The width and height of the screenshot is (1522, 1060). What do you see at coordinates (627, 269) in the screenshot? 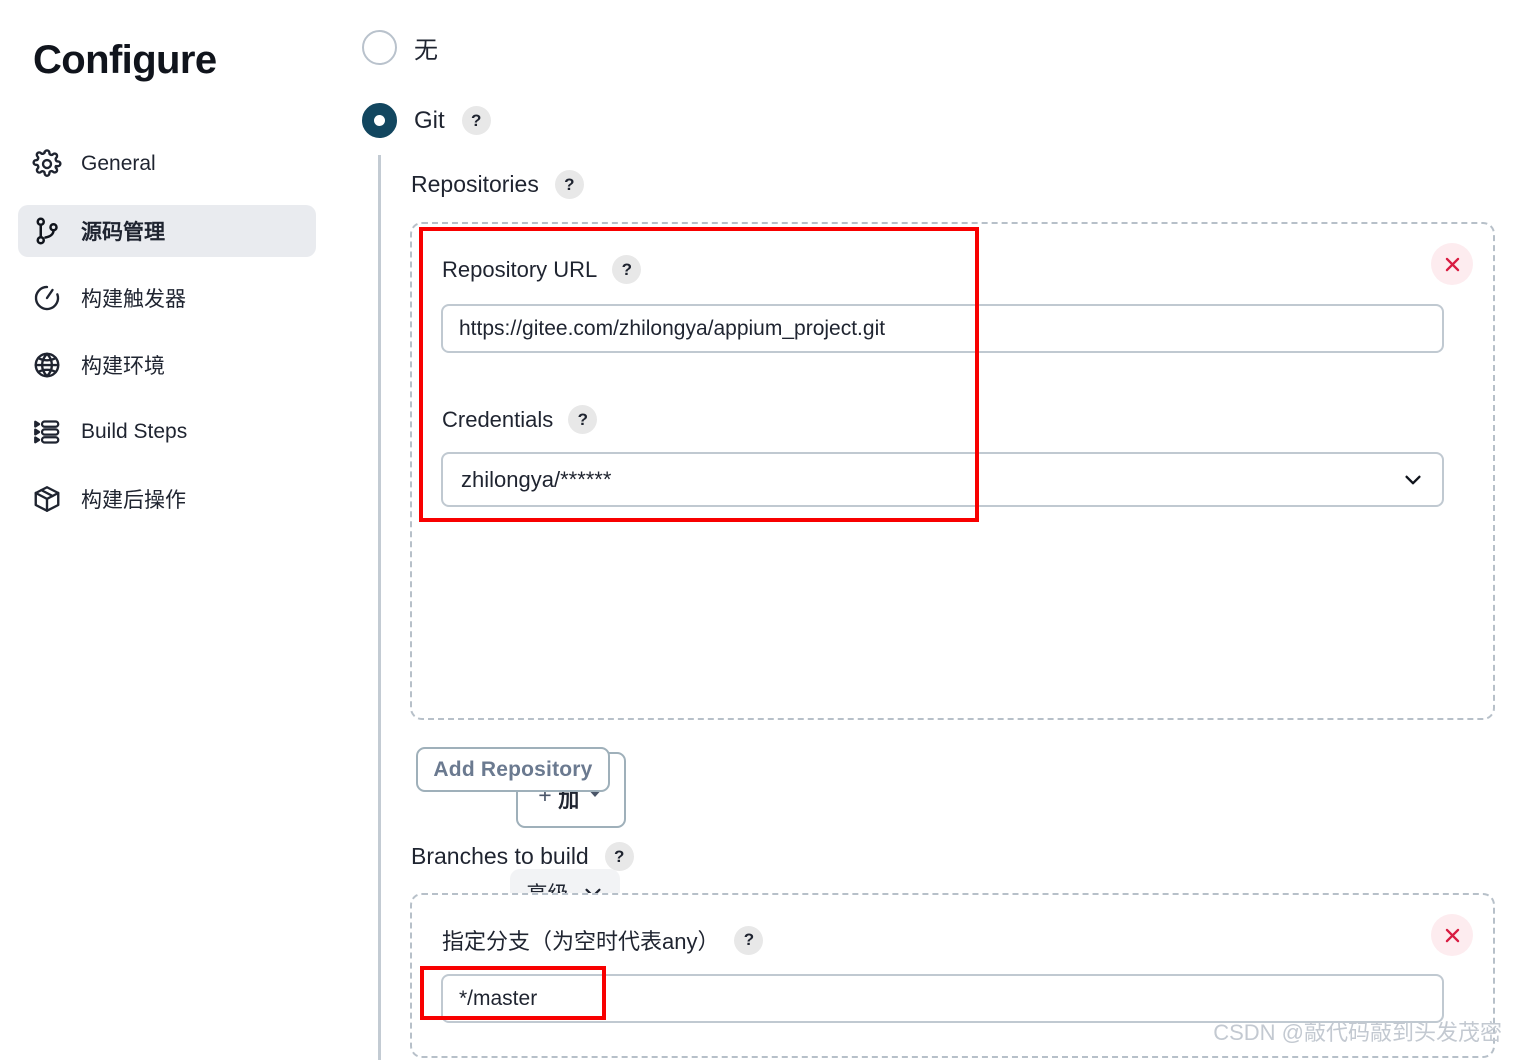
I see `help-icon-repository-url: ?` at bounding box center [627, 269].